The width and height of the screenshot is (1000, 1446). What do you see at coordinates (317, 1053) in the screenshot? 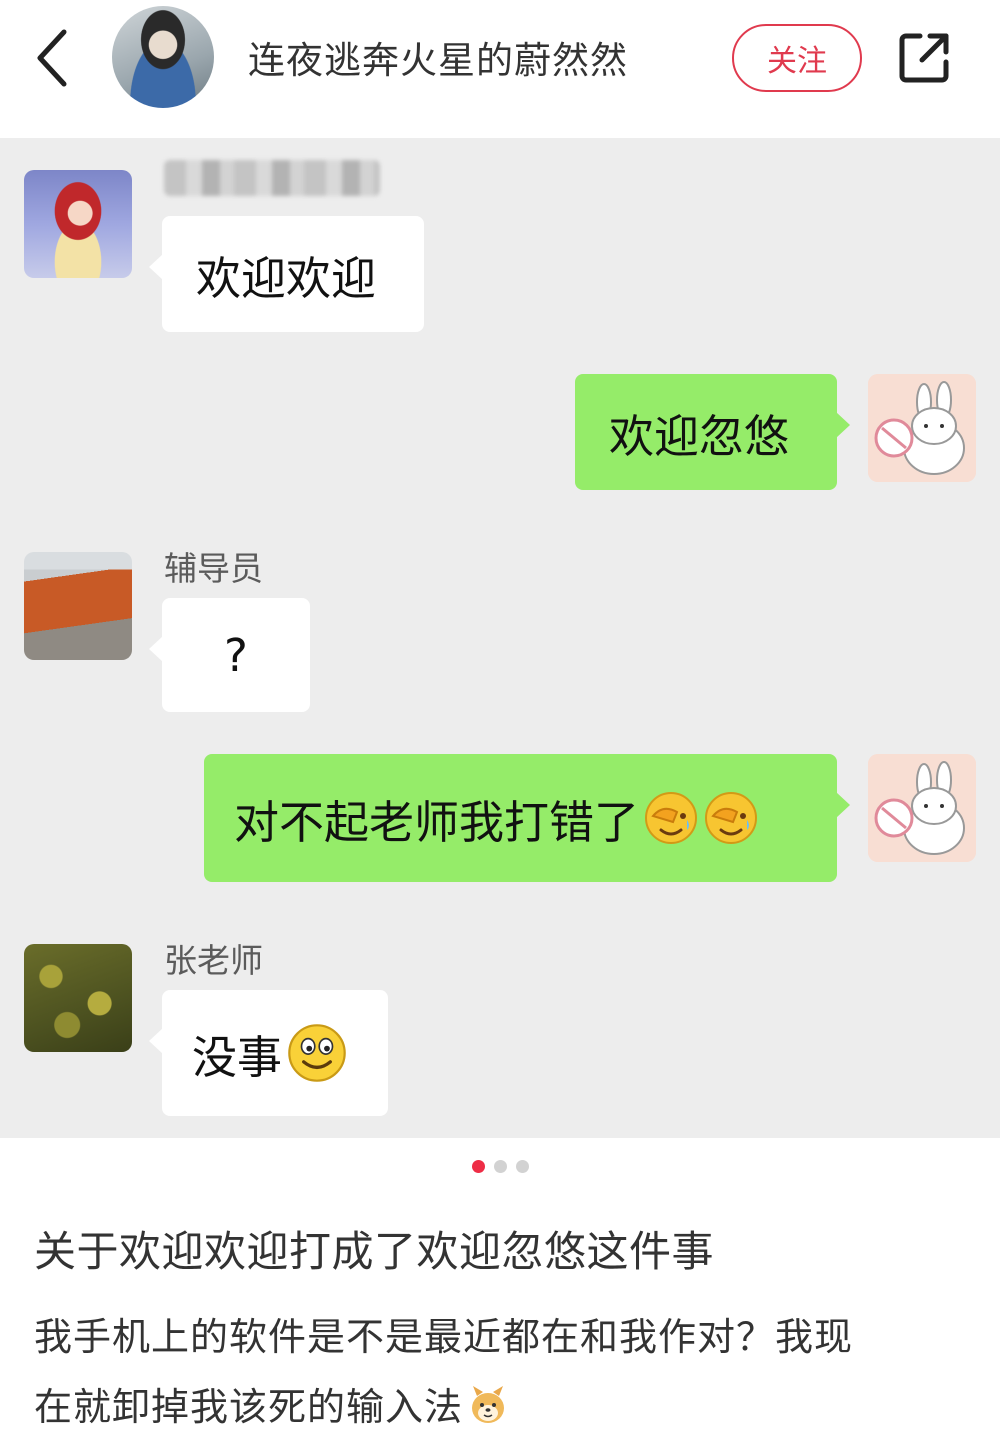
I see `smile-emoji` at bounding box center [317, 1053].